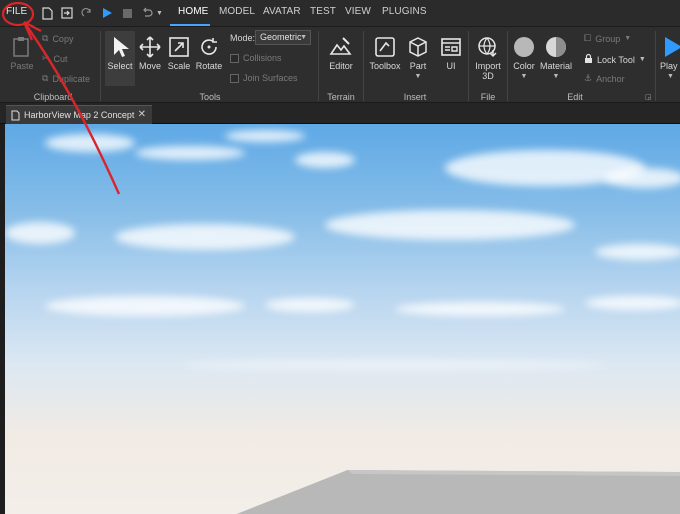  What do you see at coordinates (404, 11) in the screenshot?
I see `tab-plugins: PLUGINS` at bounding box center [404, 11].